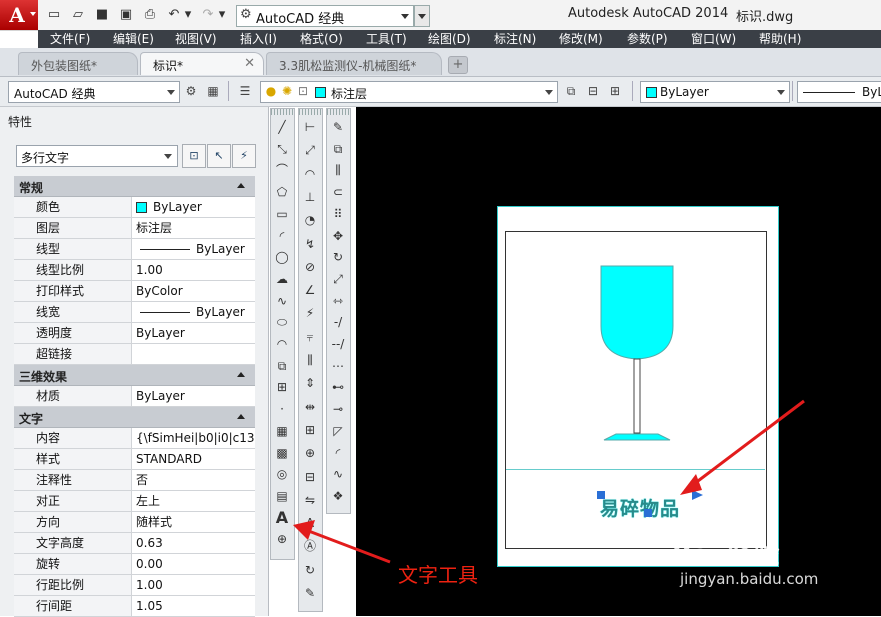  Describe the element at coordinates (310, 500) in the screenshot. I see `jogged-linear-icon: ⇋` at that location.